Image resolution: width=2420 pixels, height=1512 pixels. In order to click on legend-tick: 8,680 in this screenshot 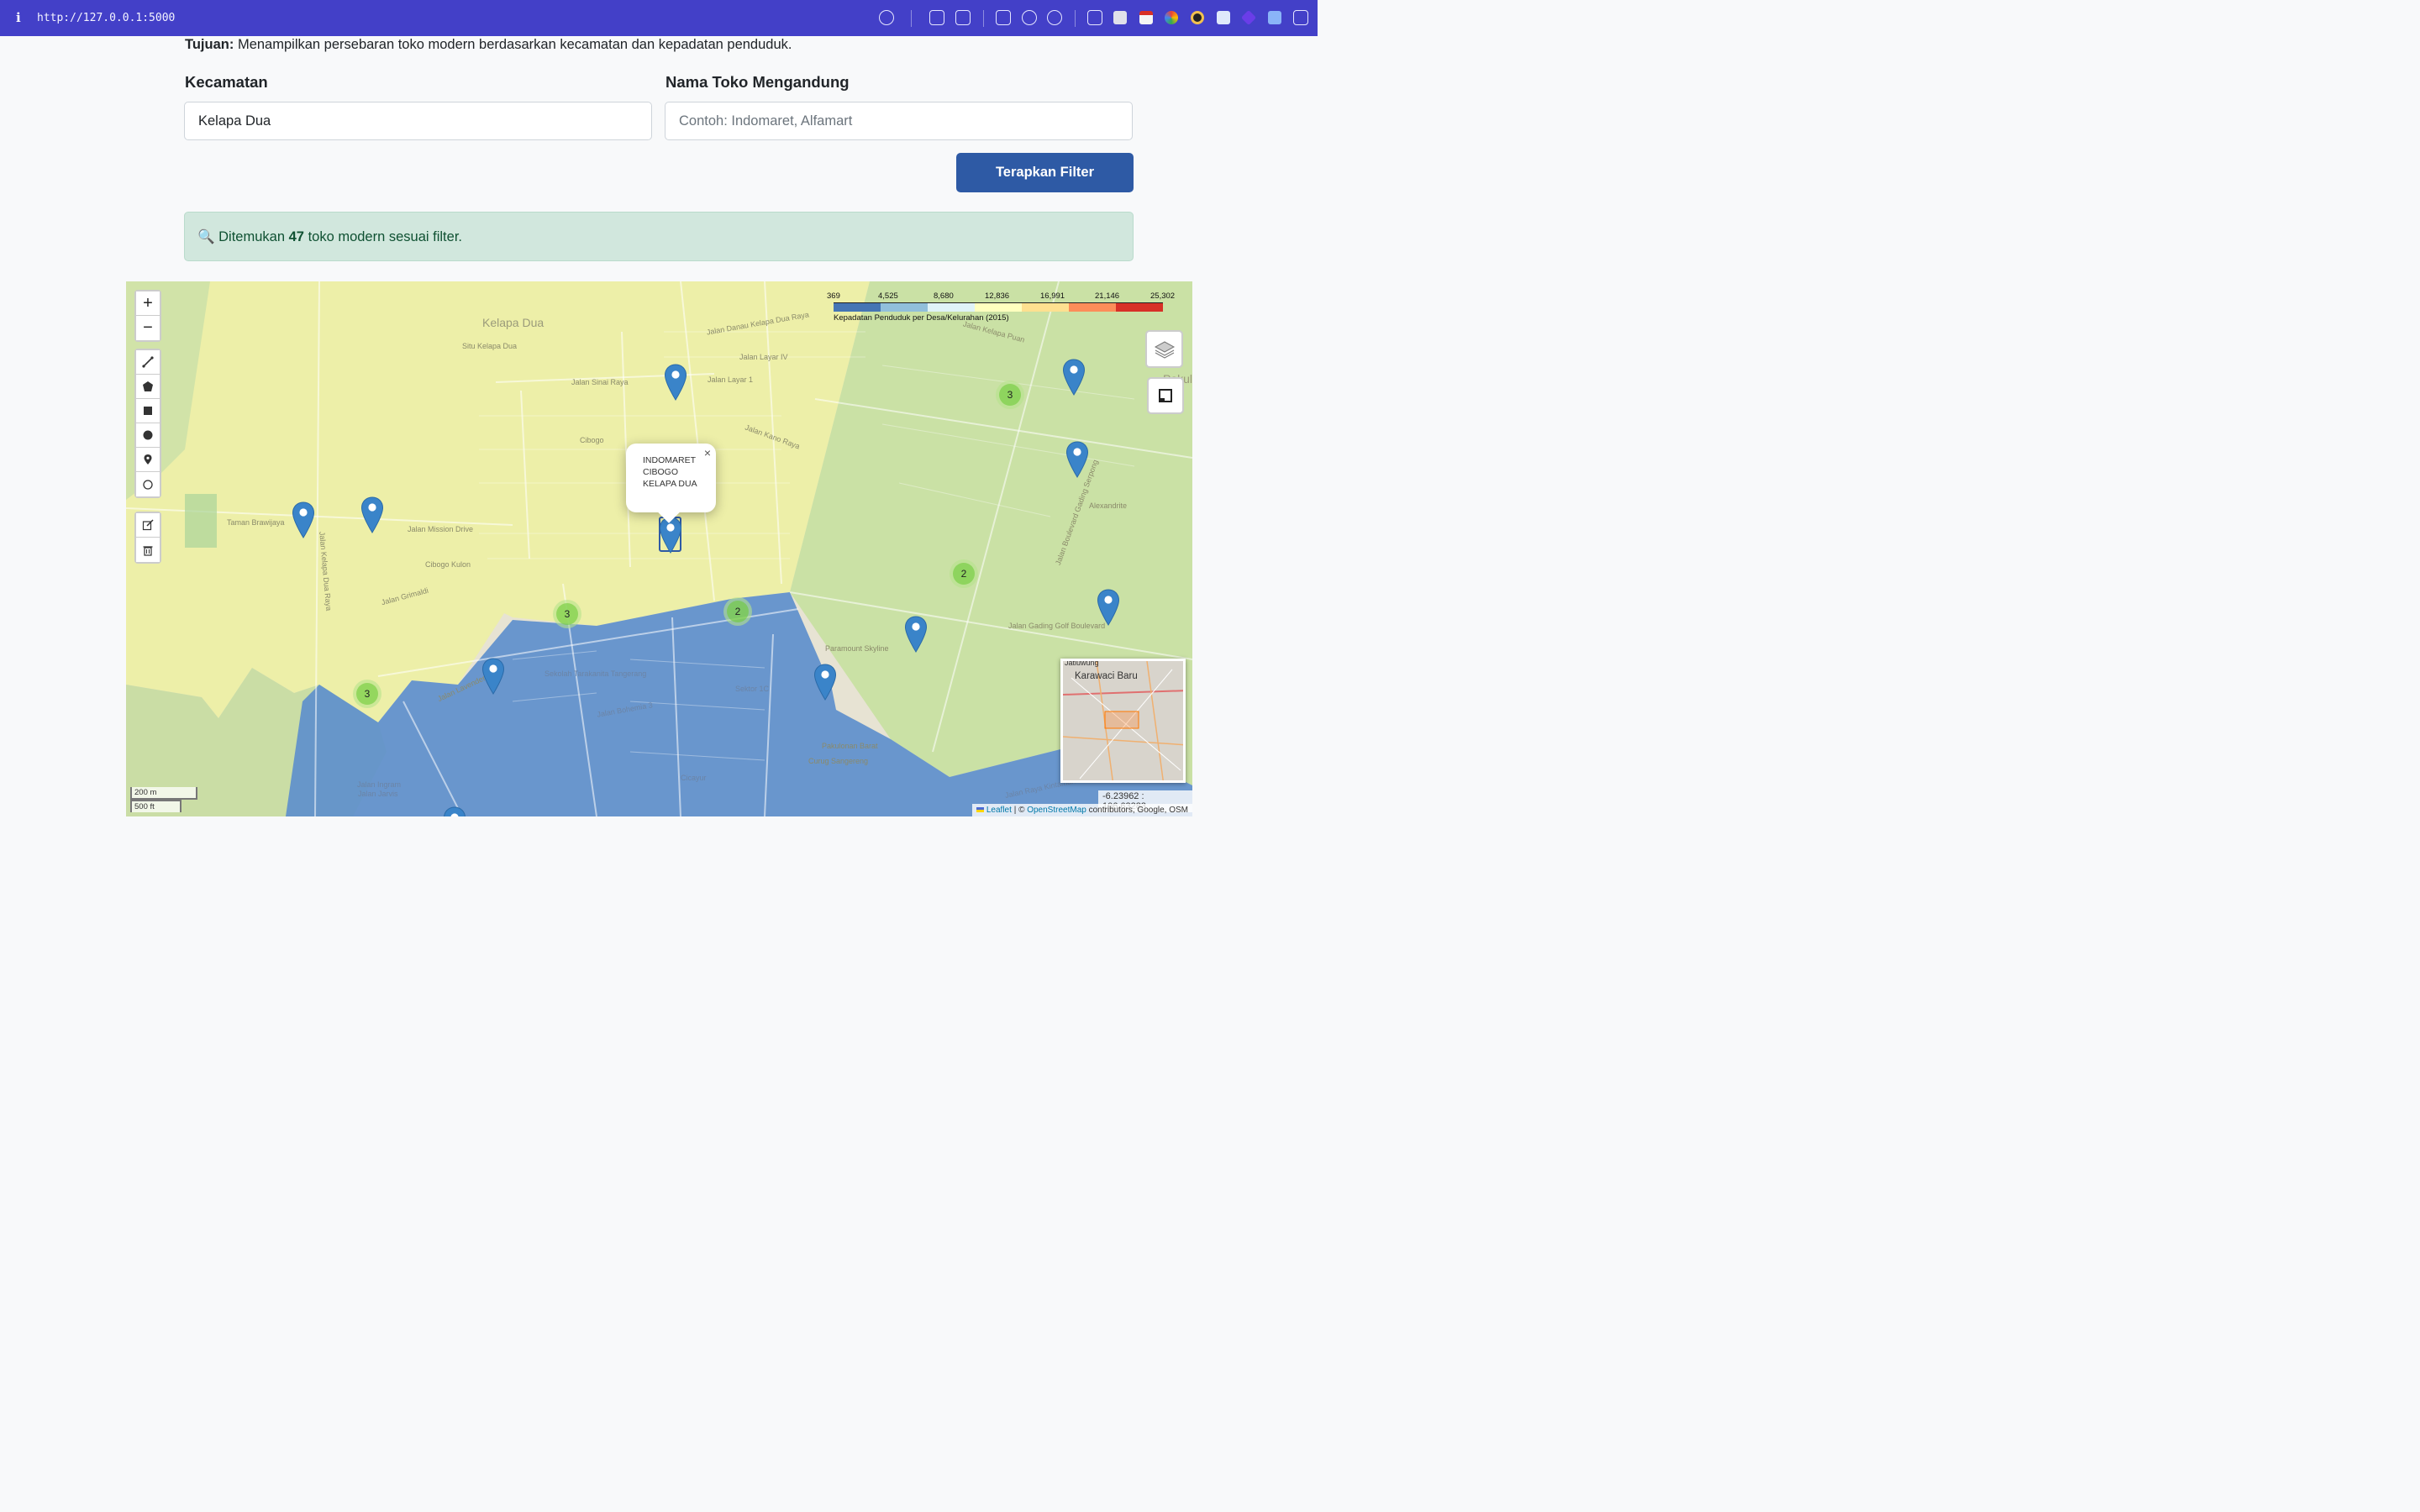, I will do `click(944, 296)`.